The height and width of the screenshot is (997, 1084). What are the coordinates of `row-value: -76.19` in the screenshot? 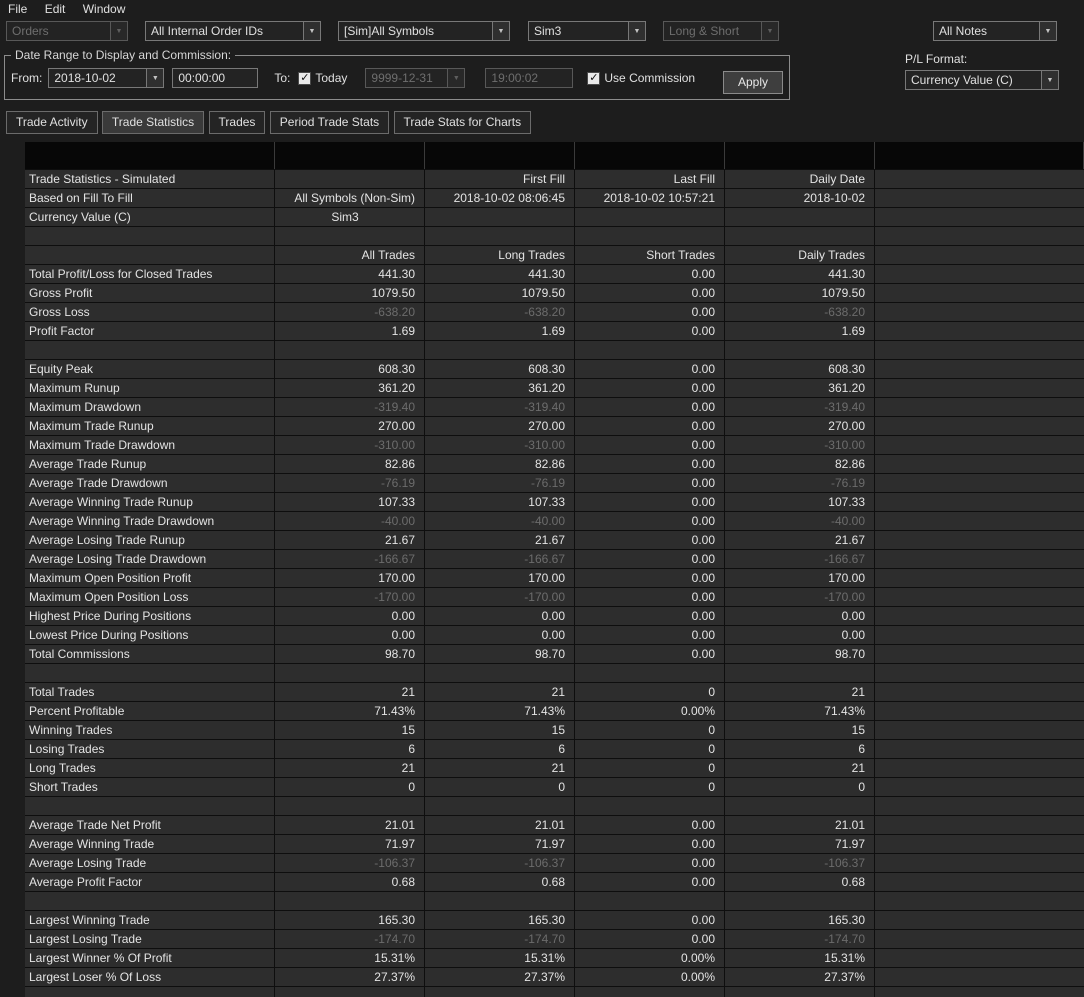 It's located at (350, 483).